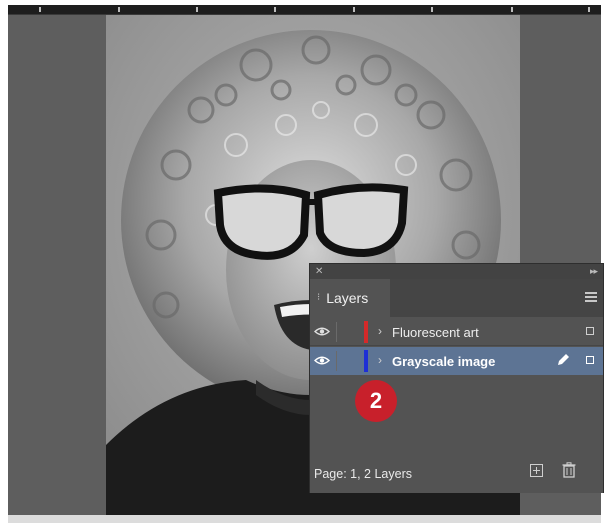  Describe the element at coordinates (591, 297) in the screenshot. I see `panel-menu-icon` at that location.